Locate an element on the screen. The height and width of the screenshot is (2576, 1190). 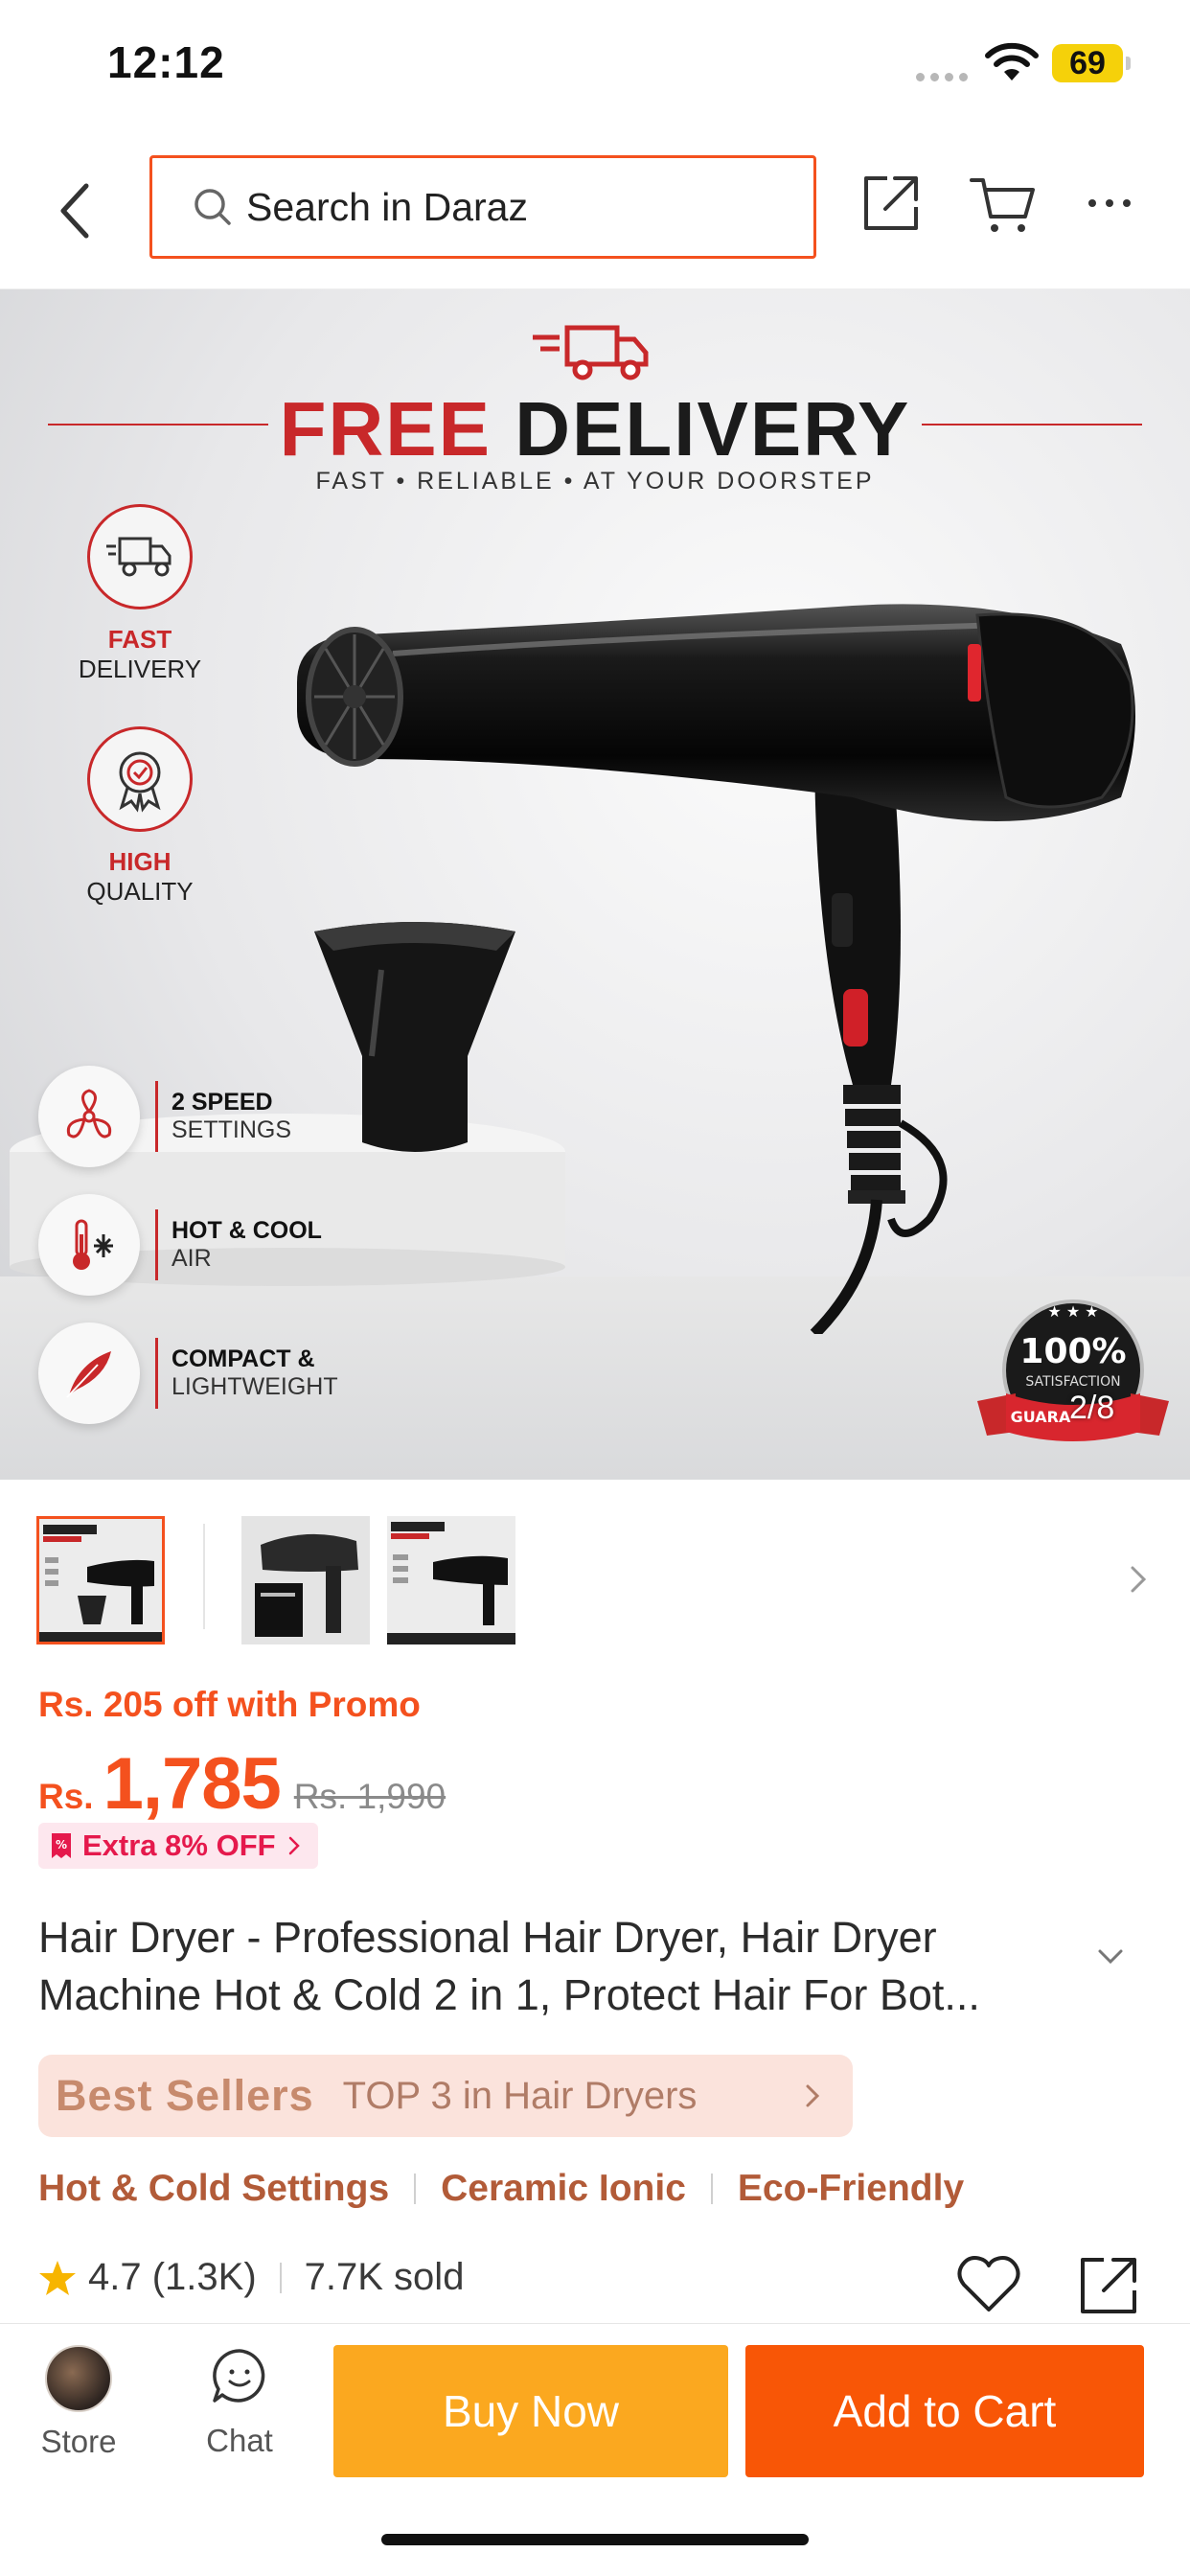
sold-count: 7.7K sold is located at coordinates (385, 2277).